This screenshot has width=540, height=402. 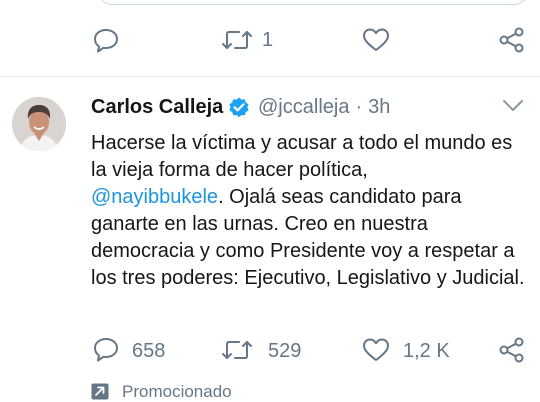 What do you see at coordinates (285, 351) in the screenshot?
I see `retweet-count: 529` at bounding box center [285, 351].